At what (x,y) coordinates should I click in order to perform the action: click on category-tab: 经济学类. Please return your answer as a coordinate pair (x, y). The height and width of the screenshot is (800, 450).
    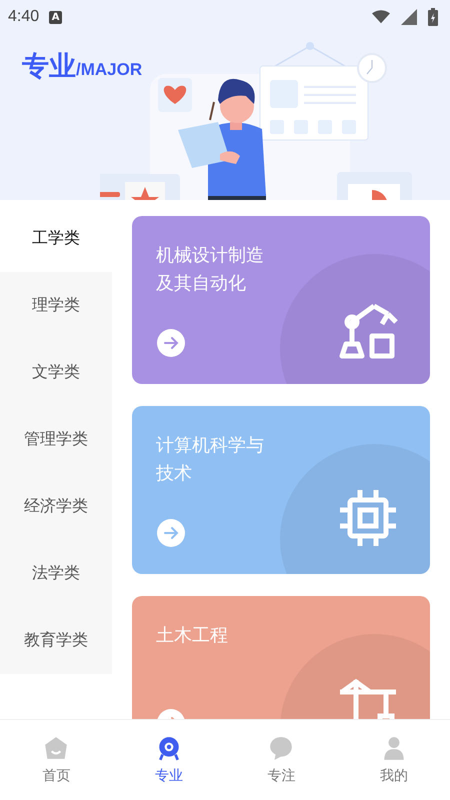
    Looking at the image, I should click on (56, 506).